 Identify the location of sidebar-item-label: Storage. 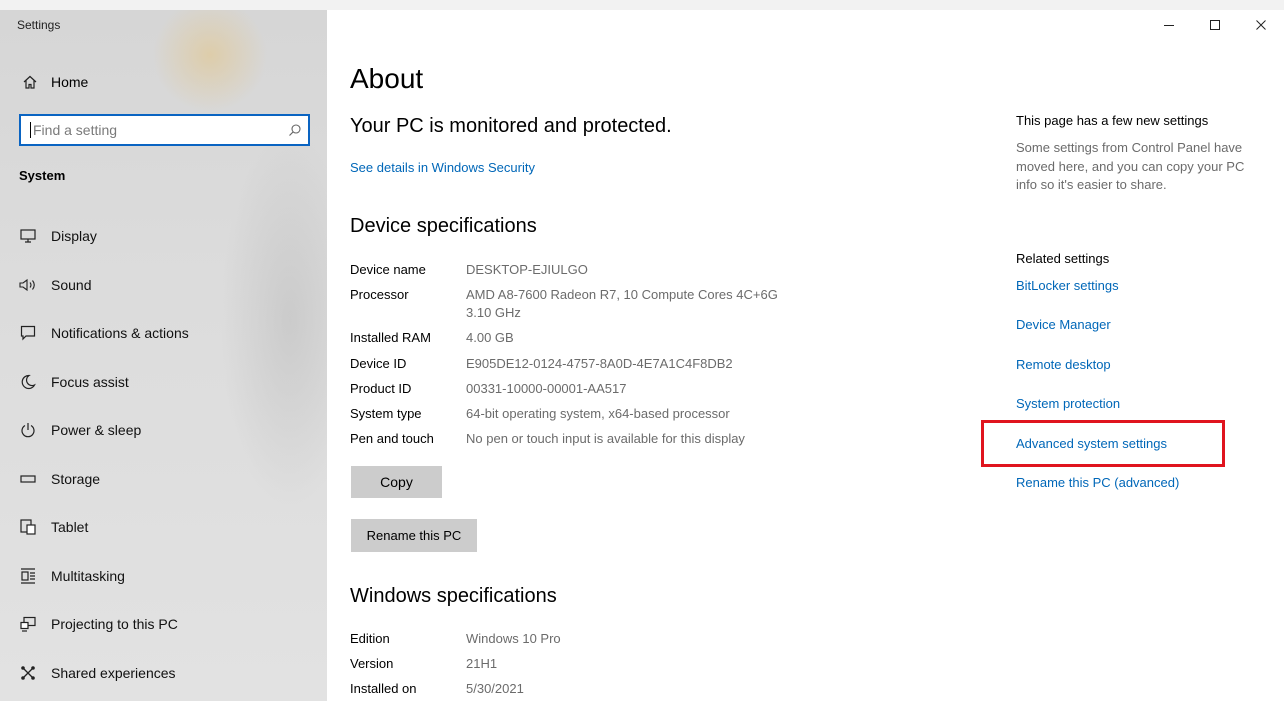
(76, 478).